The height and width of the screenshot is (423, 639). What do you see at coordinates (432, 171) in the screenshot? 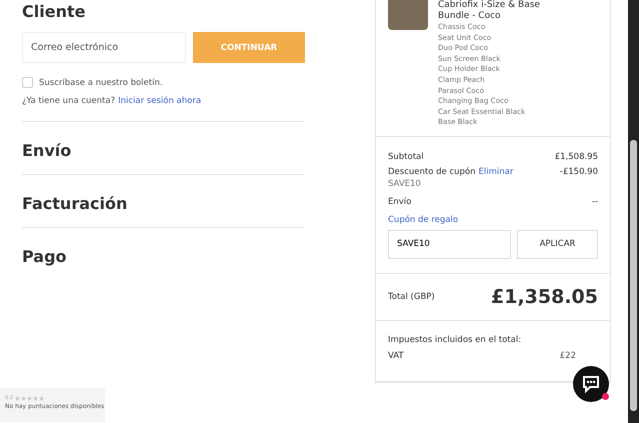
I see `summary-label: Descuento de cupón` at bounding box center [432, 171].